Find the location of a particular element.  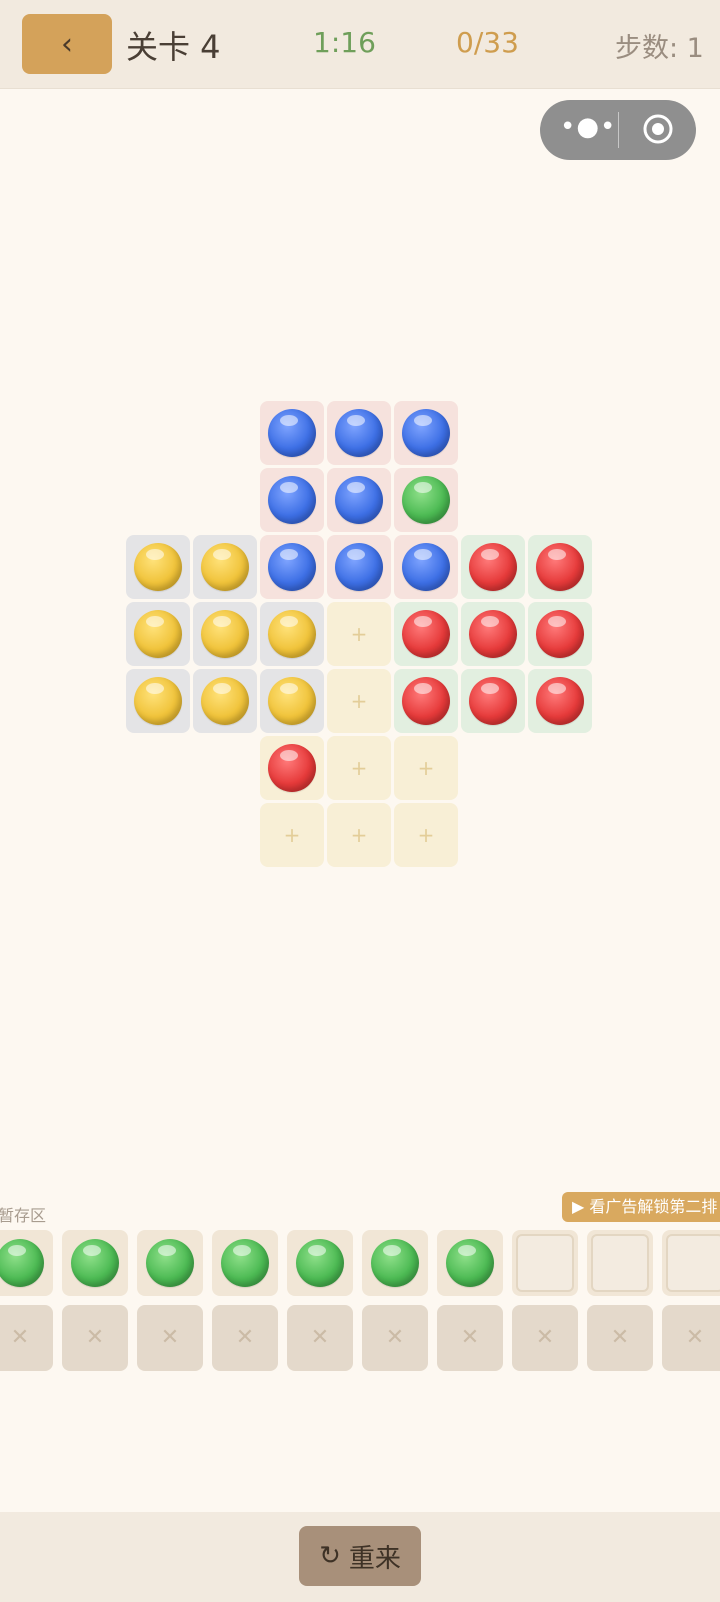

more-menu-icon: •●• is located at coordinates (587, 129).